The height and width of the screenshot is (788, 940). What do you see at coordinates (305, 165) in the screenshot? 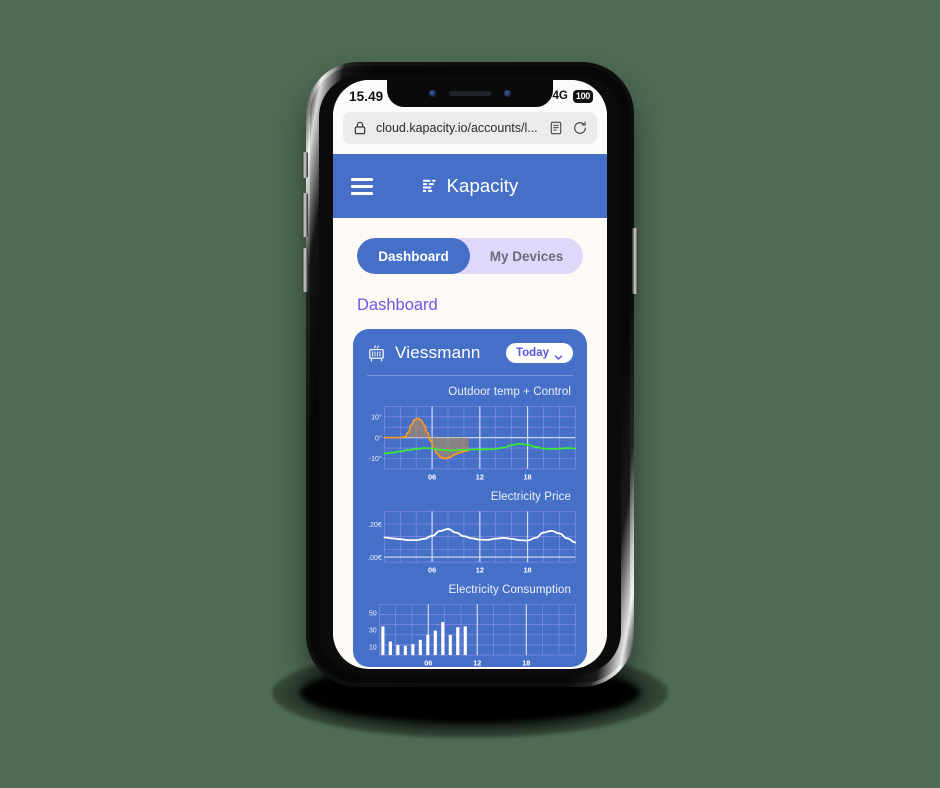
I see `phone-mute-switch` at bounding box center [305, 165].